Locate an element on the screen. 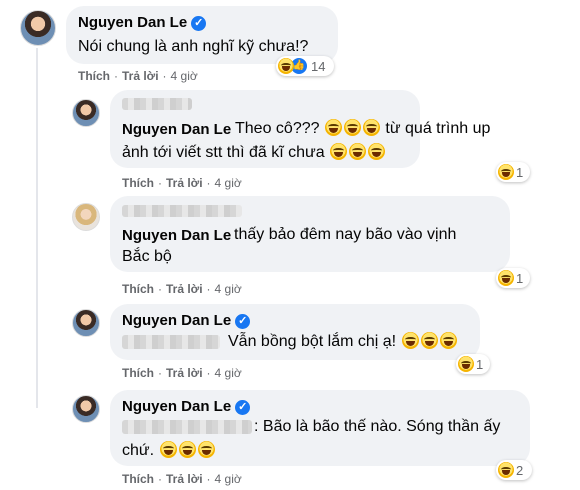 This screenshot has width=580, height=490. comment-text-part: từ quá trình up is located at coordinates (435, 128).